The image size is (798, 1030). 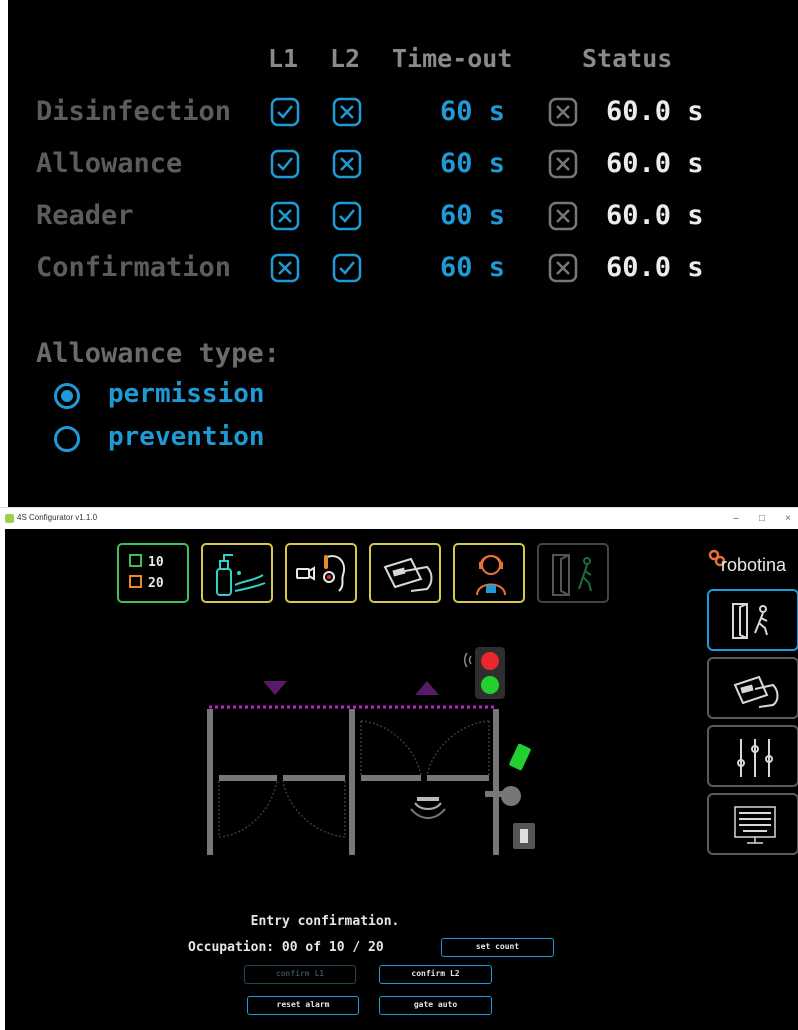 I want to click on allowance-button, so click(x=321, y=573).